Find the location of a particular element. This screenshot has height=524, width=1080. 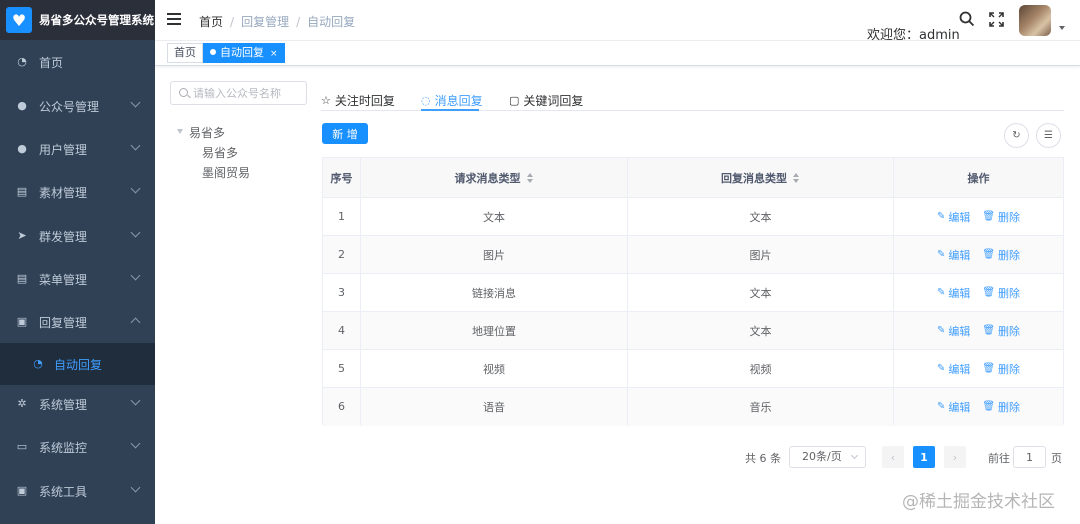

sidebar-item-mass-send: ➤ 群发管理 is located at coordinates (77, 236).